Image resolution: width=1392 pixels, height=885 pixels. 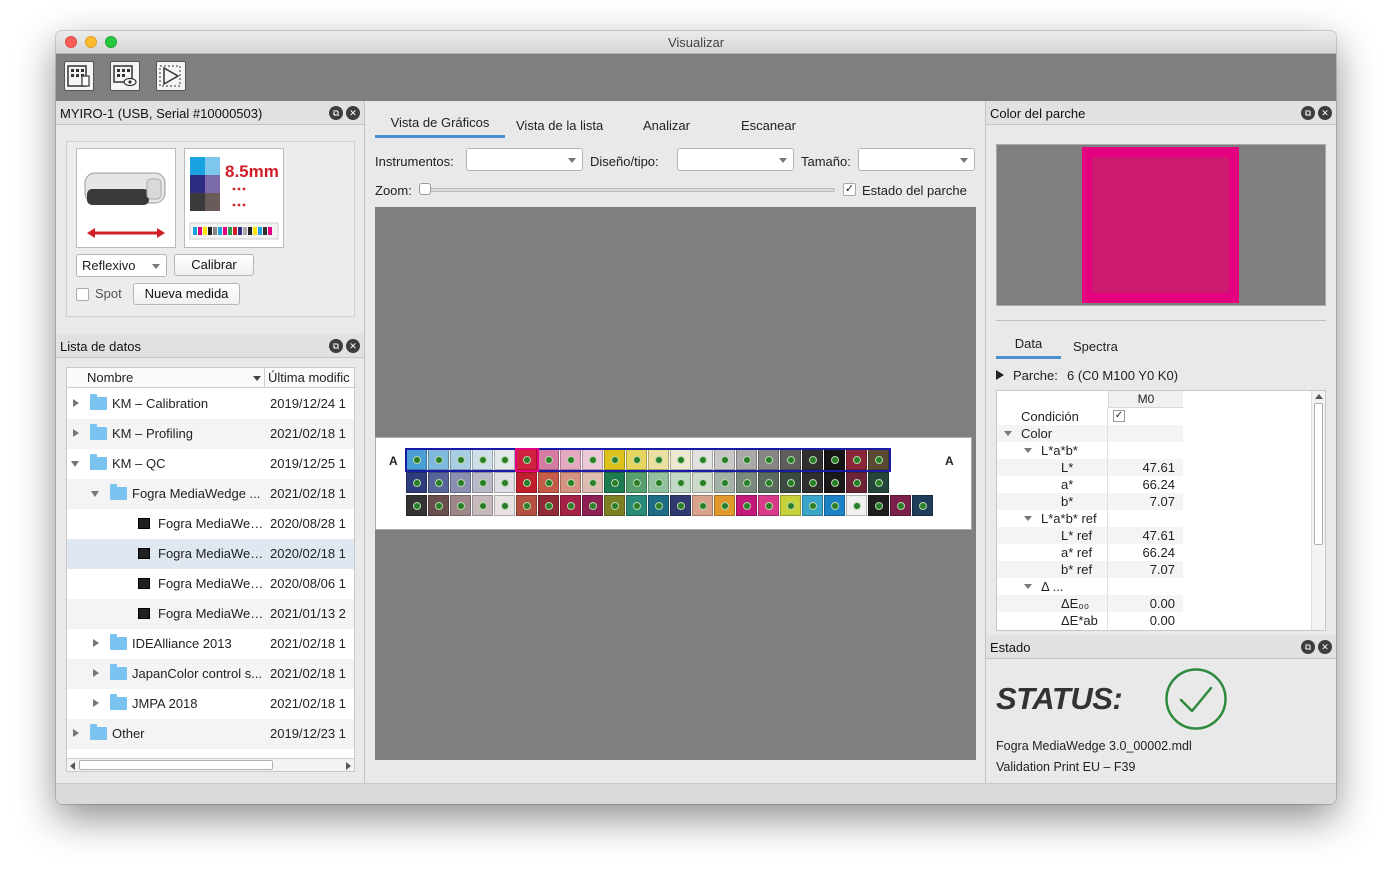 What do you see at coordinates (210, 434) in the screenshot?
I see `tree-row: KM – Profiling 2021/02/18 1` at bounding box center [210, 434].